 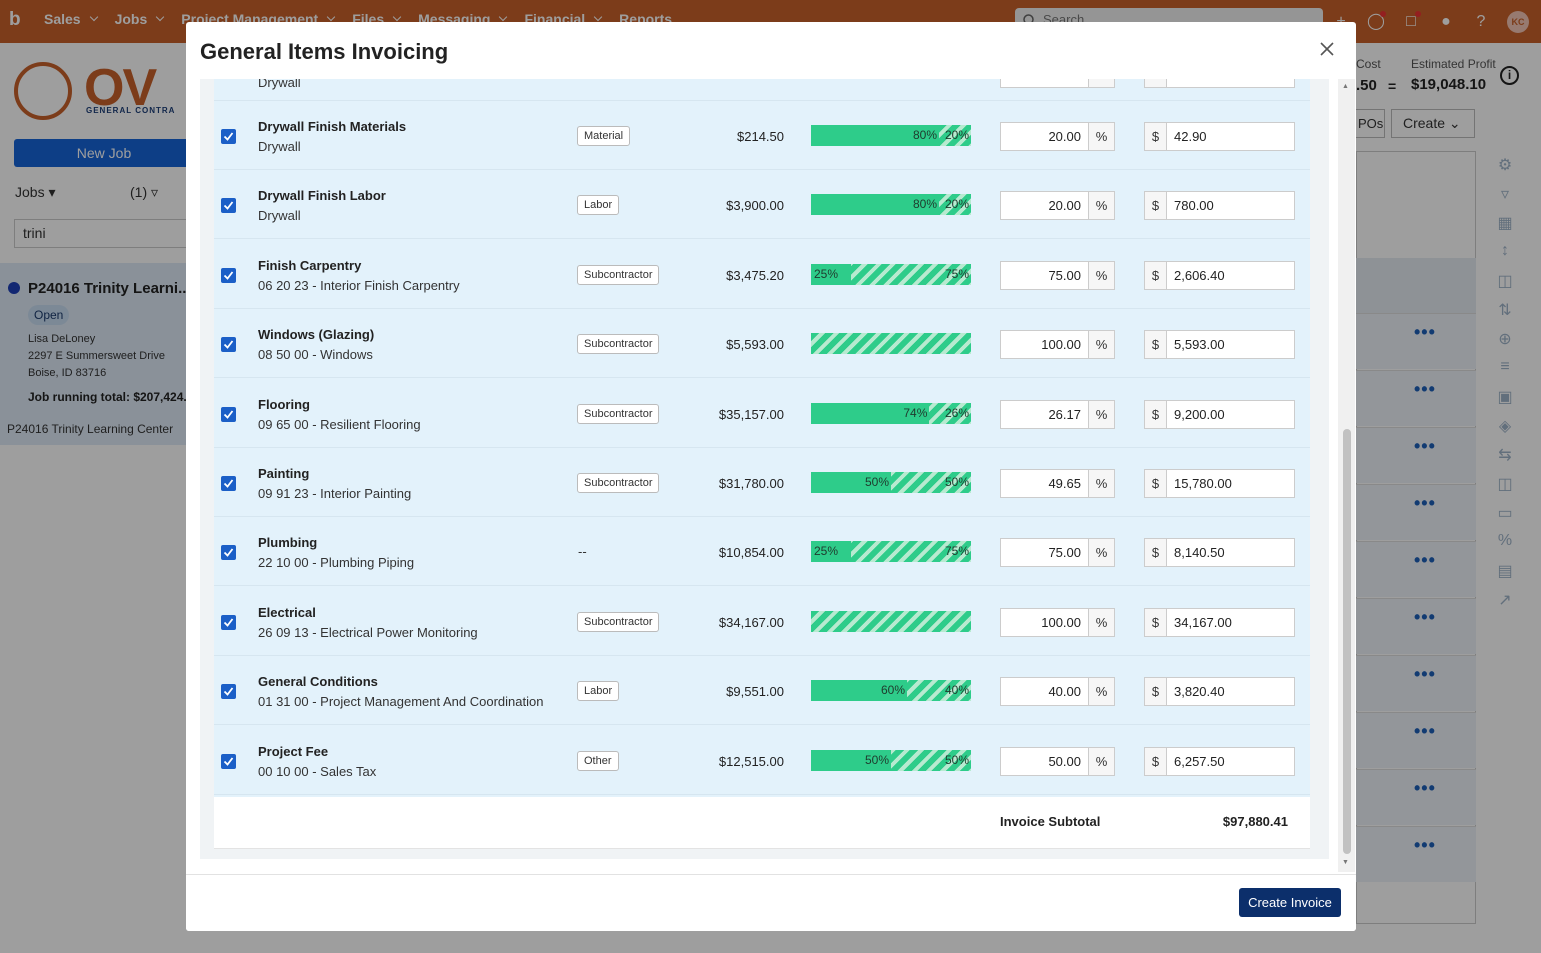 What do you see at coordinates (1155, 83) in the screenshot?
I see `currency-symbol` at bounding box center [1155, 83].